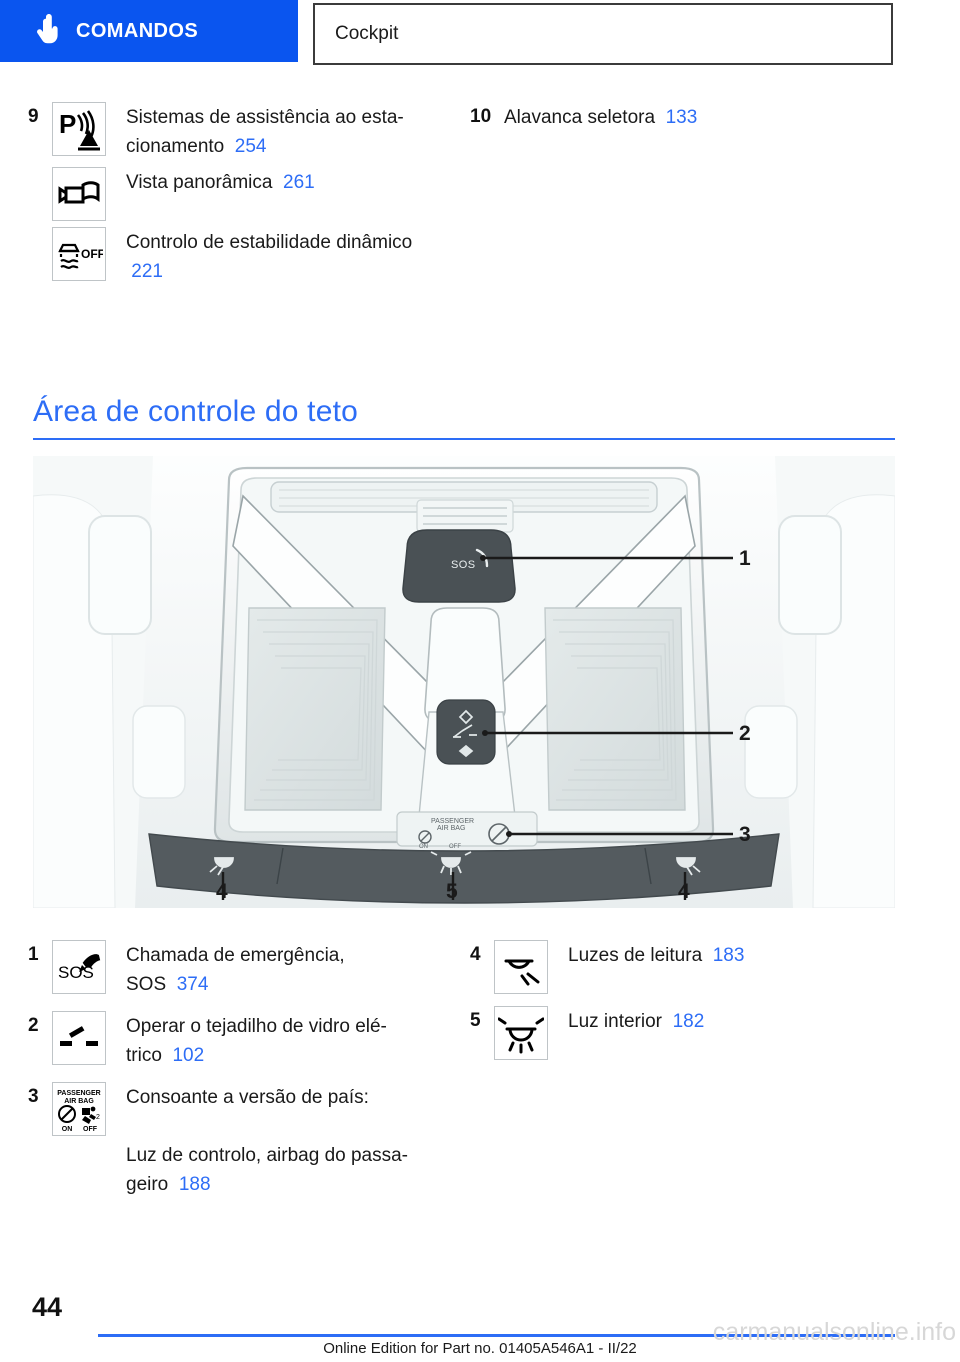  I want to click on hand-pointer-icon, so click(49, 31).